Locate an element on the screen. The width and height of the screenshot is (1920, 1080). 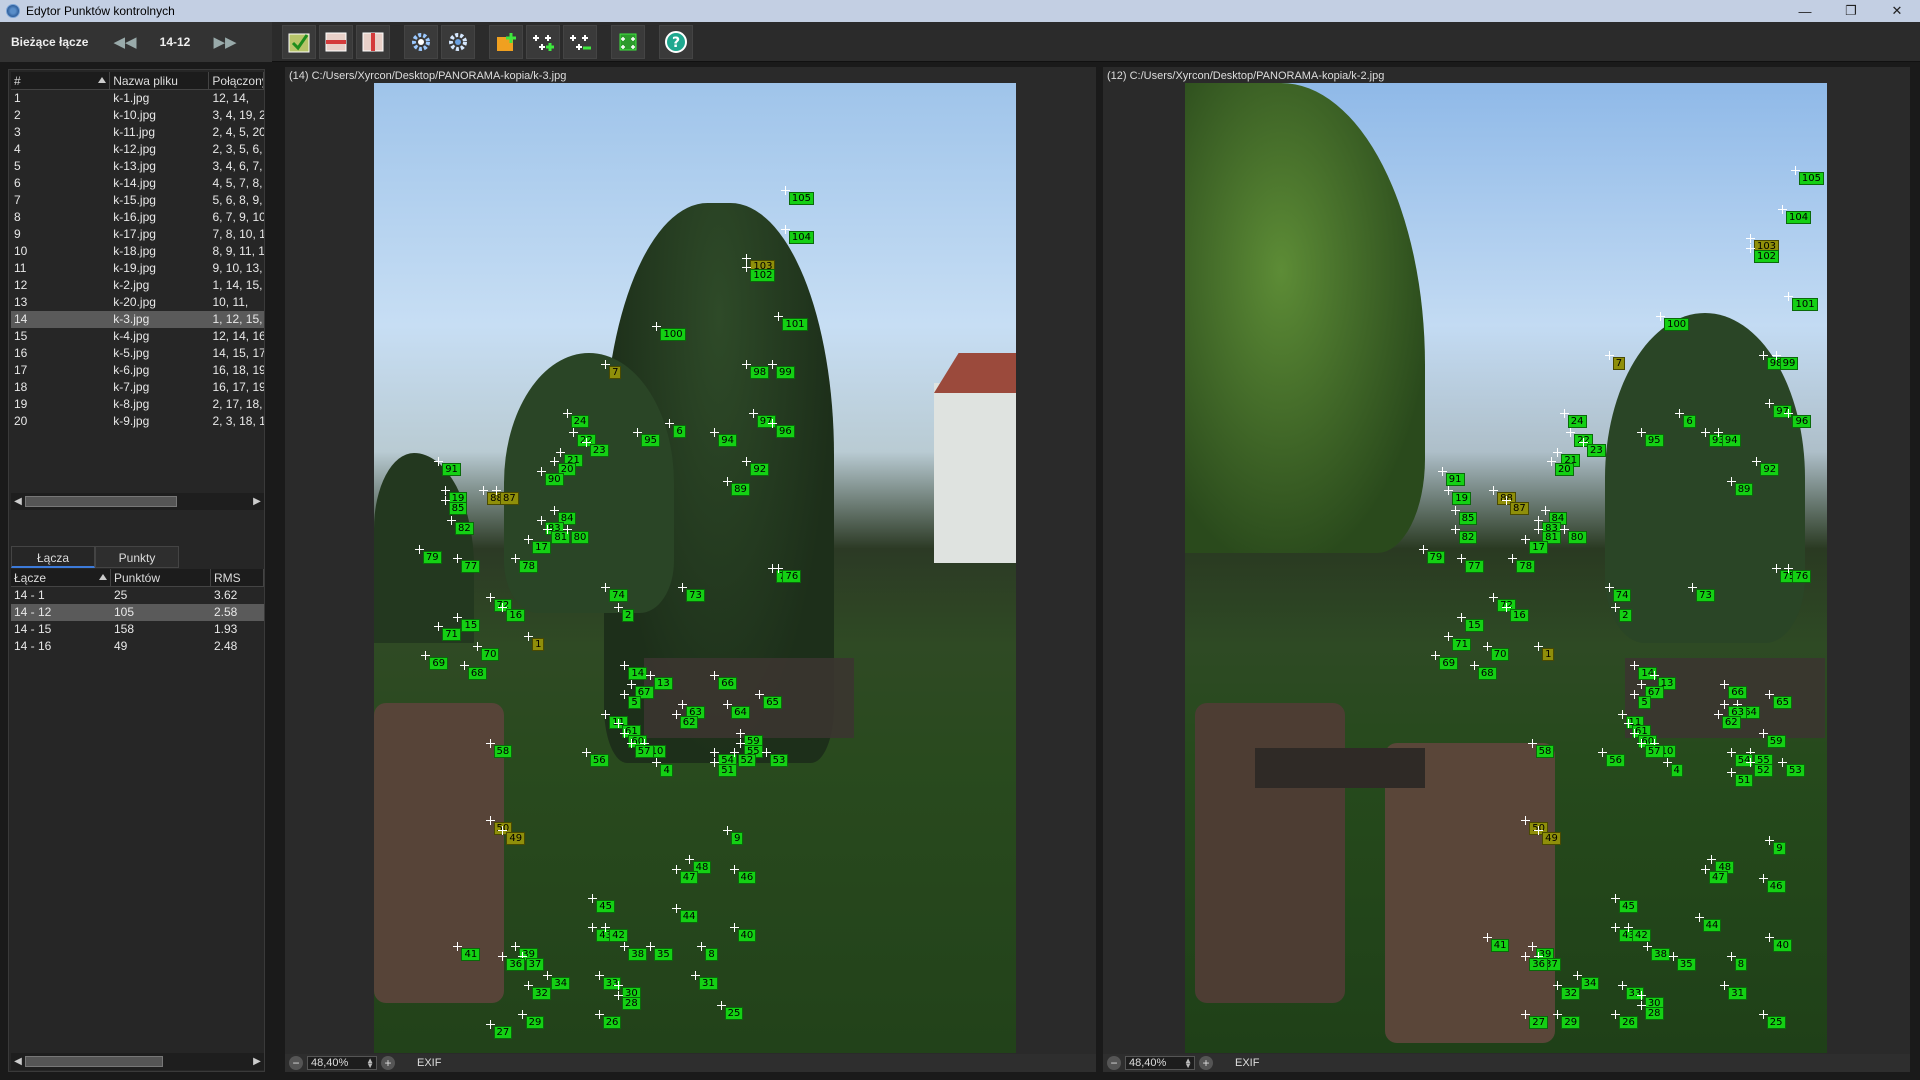
col-index-header: # is located at coordinates (61, 80).